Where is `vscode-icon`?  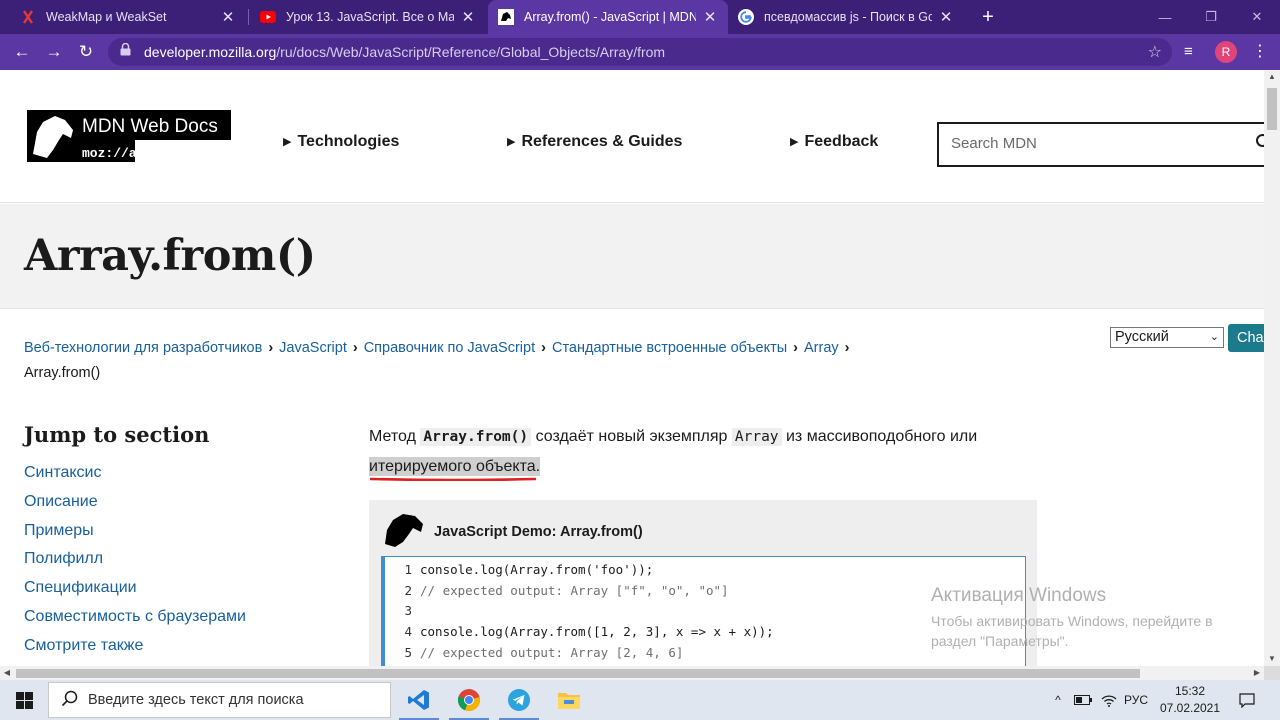
vscode-icon is located at coordinates (419, 700).